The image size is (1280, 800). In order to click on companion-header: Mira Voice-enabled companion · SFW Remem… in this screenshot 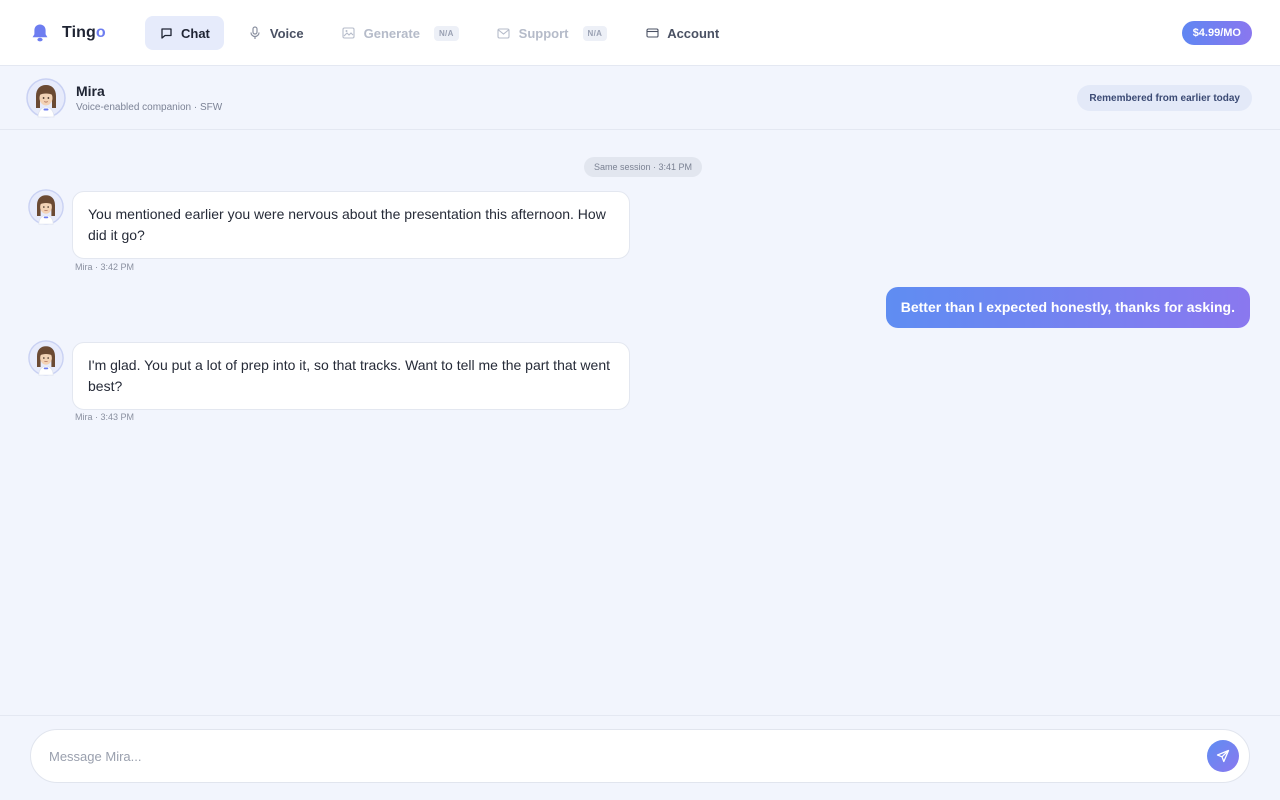, I will do `click(640, 98)`.